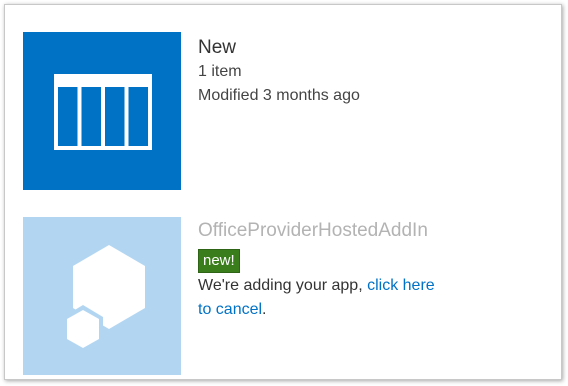 This screenshot has width=568, height=386. I want to click on list-title: New, so click(279, 48).